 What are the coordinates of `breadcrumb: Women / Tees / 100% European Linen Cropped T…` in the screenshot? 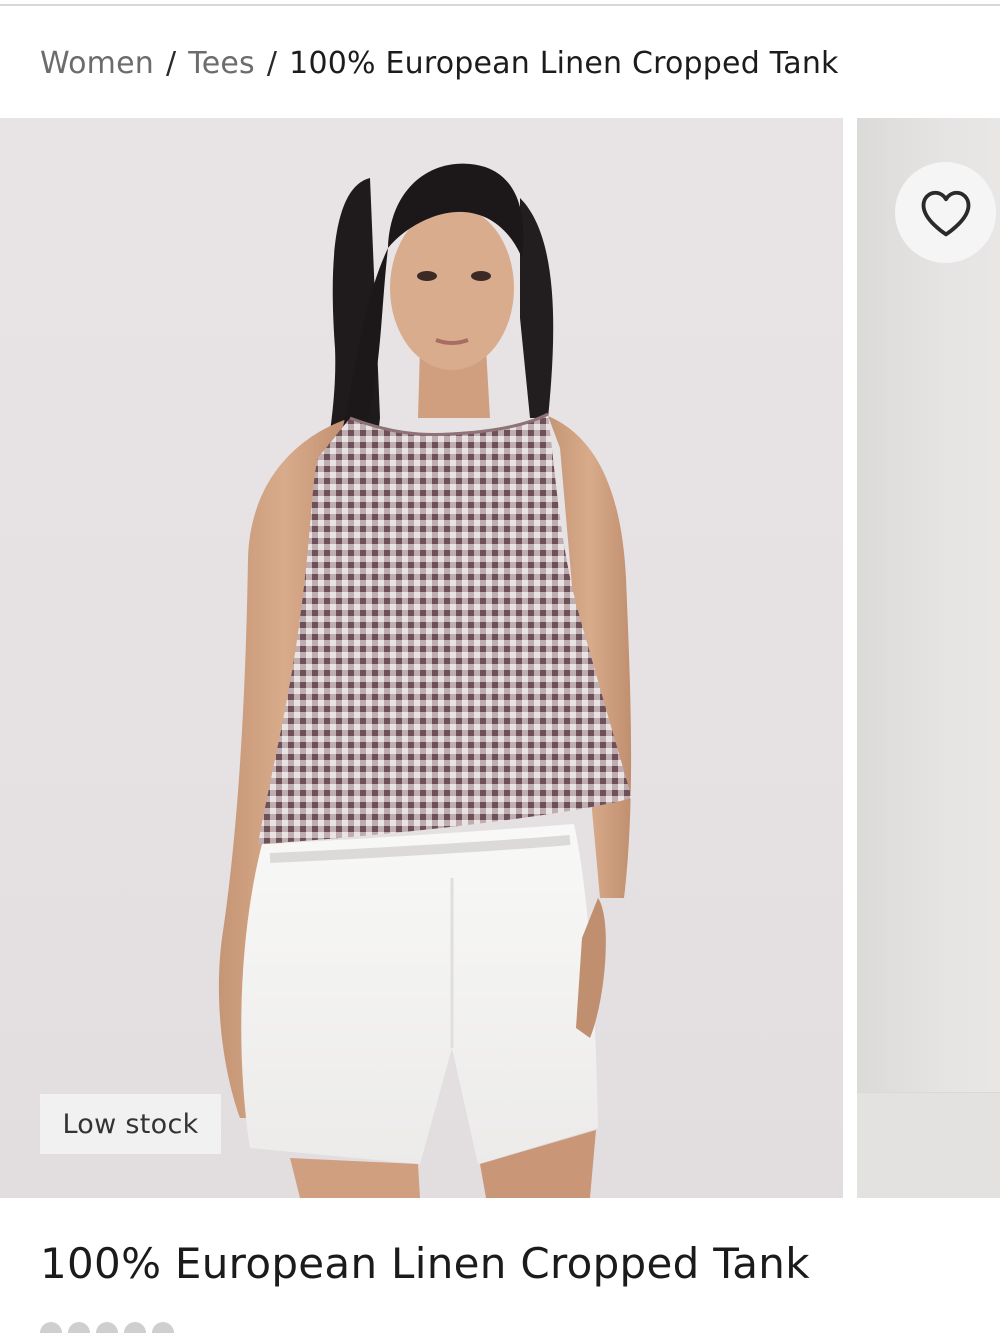 It's located at (439, 64).